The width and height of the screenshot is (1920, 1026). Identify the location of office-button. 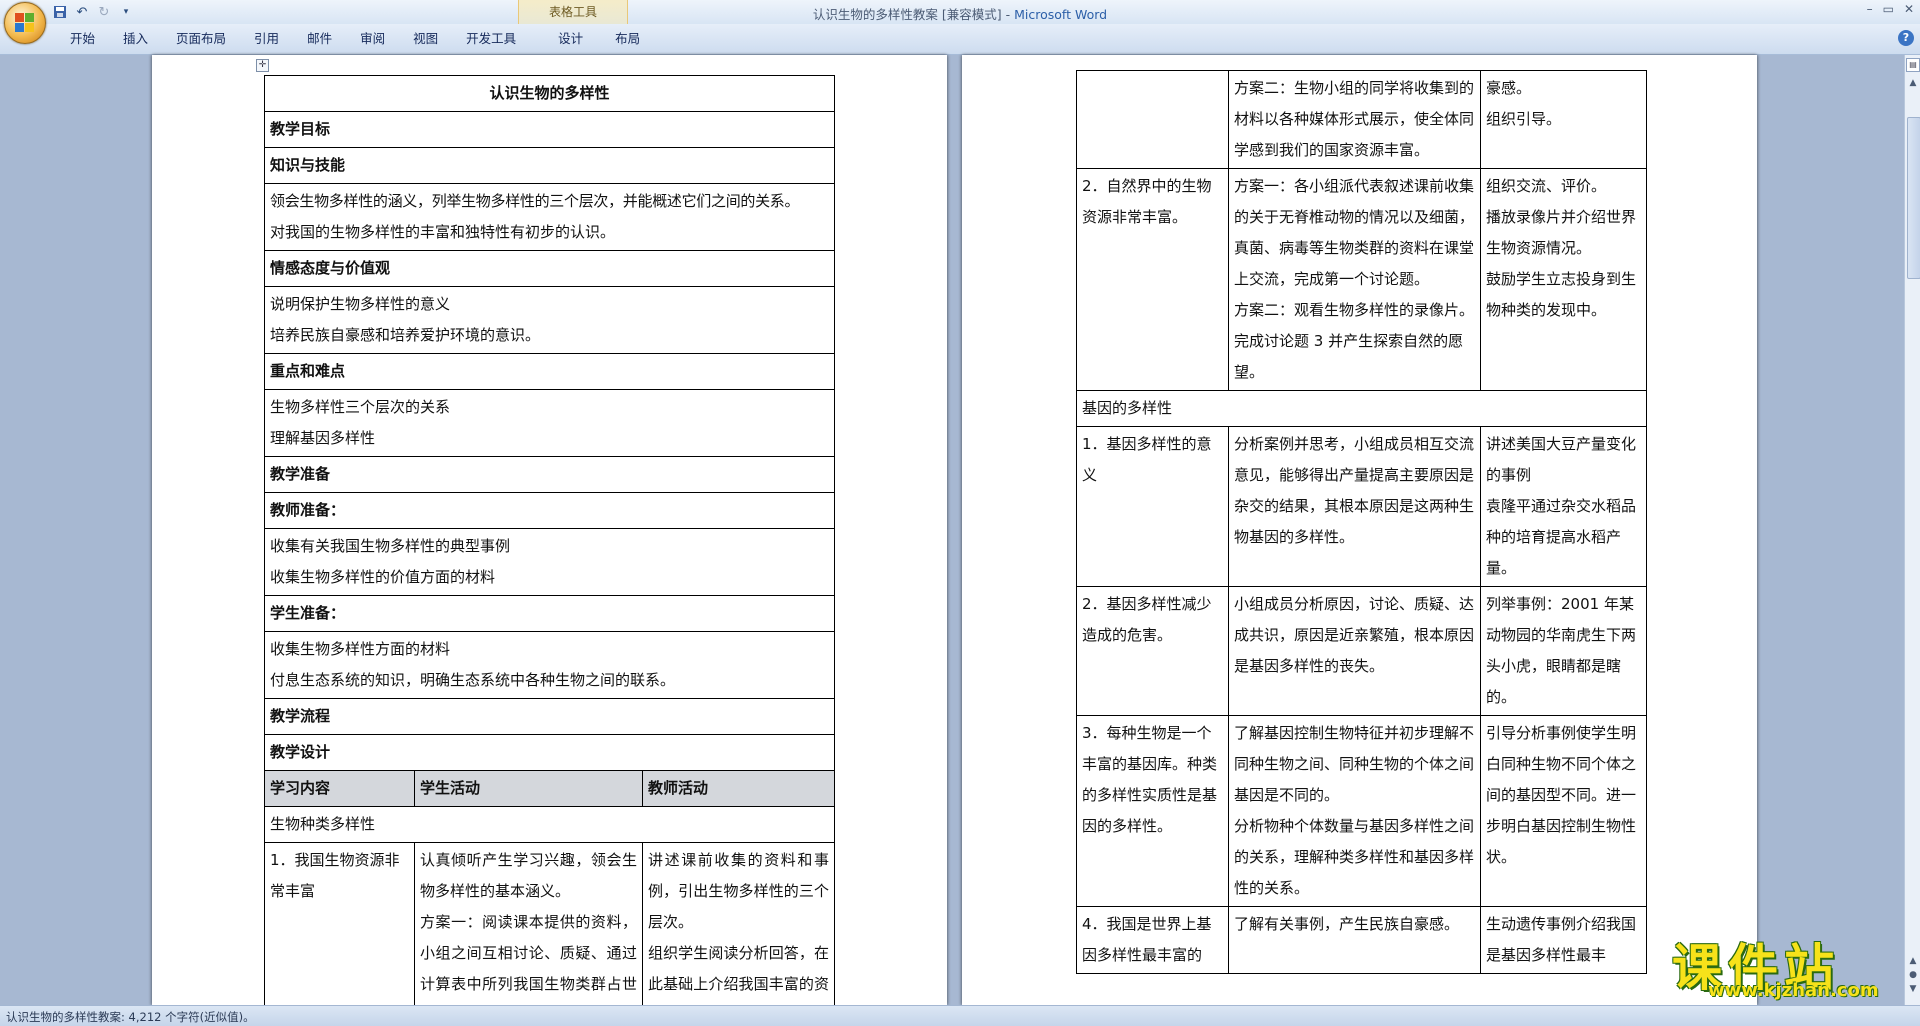
(25, 23).